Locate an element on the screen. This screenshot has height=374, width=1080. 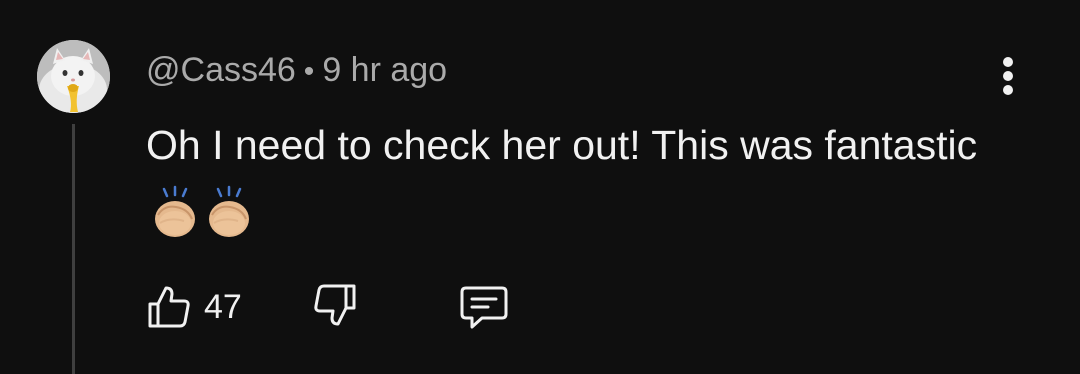
thread-line is located at coordinates (73, 249).